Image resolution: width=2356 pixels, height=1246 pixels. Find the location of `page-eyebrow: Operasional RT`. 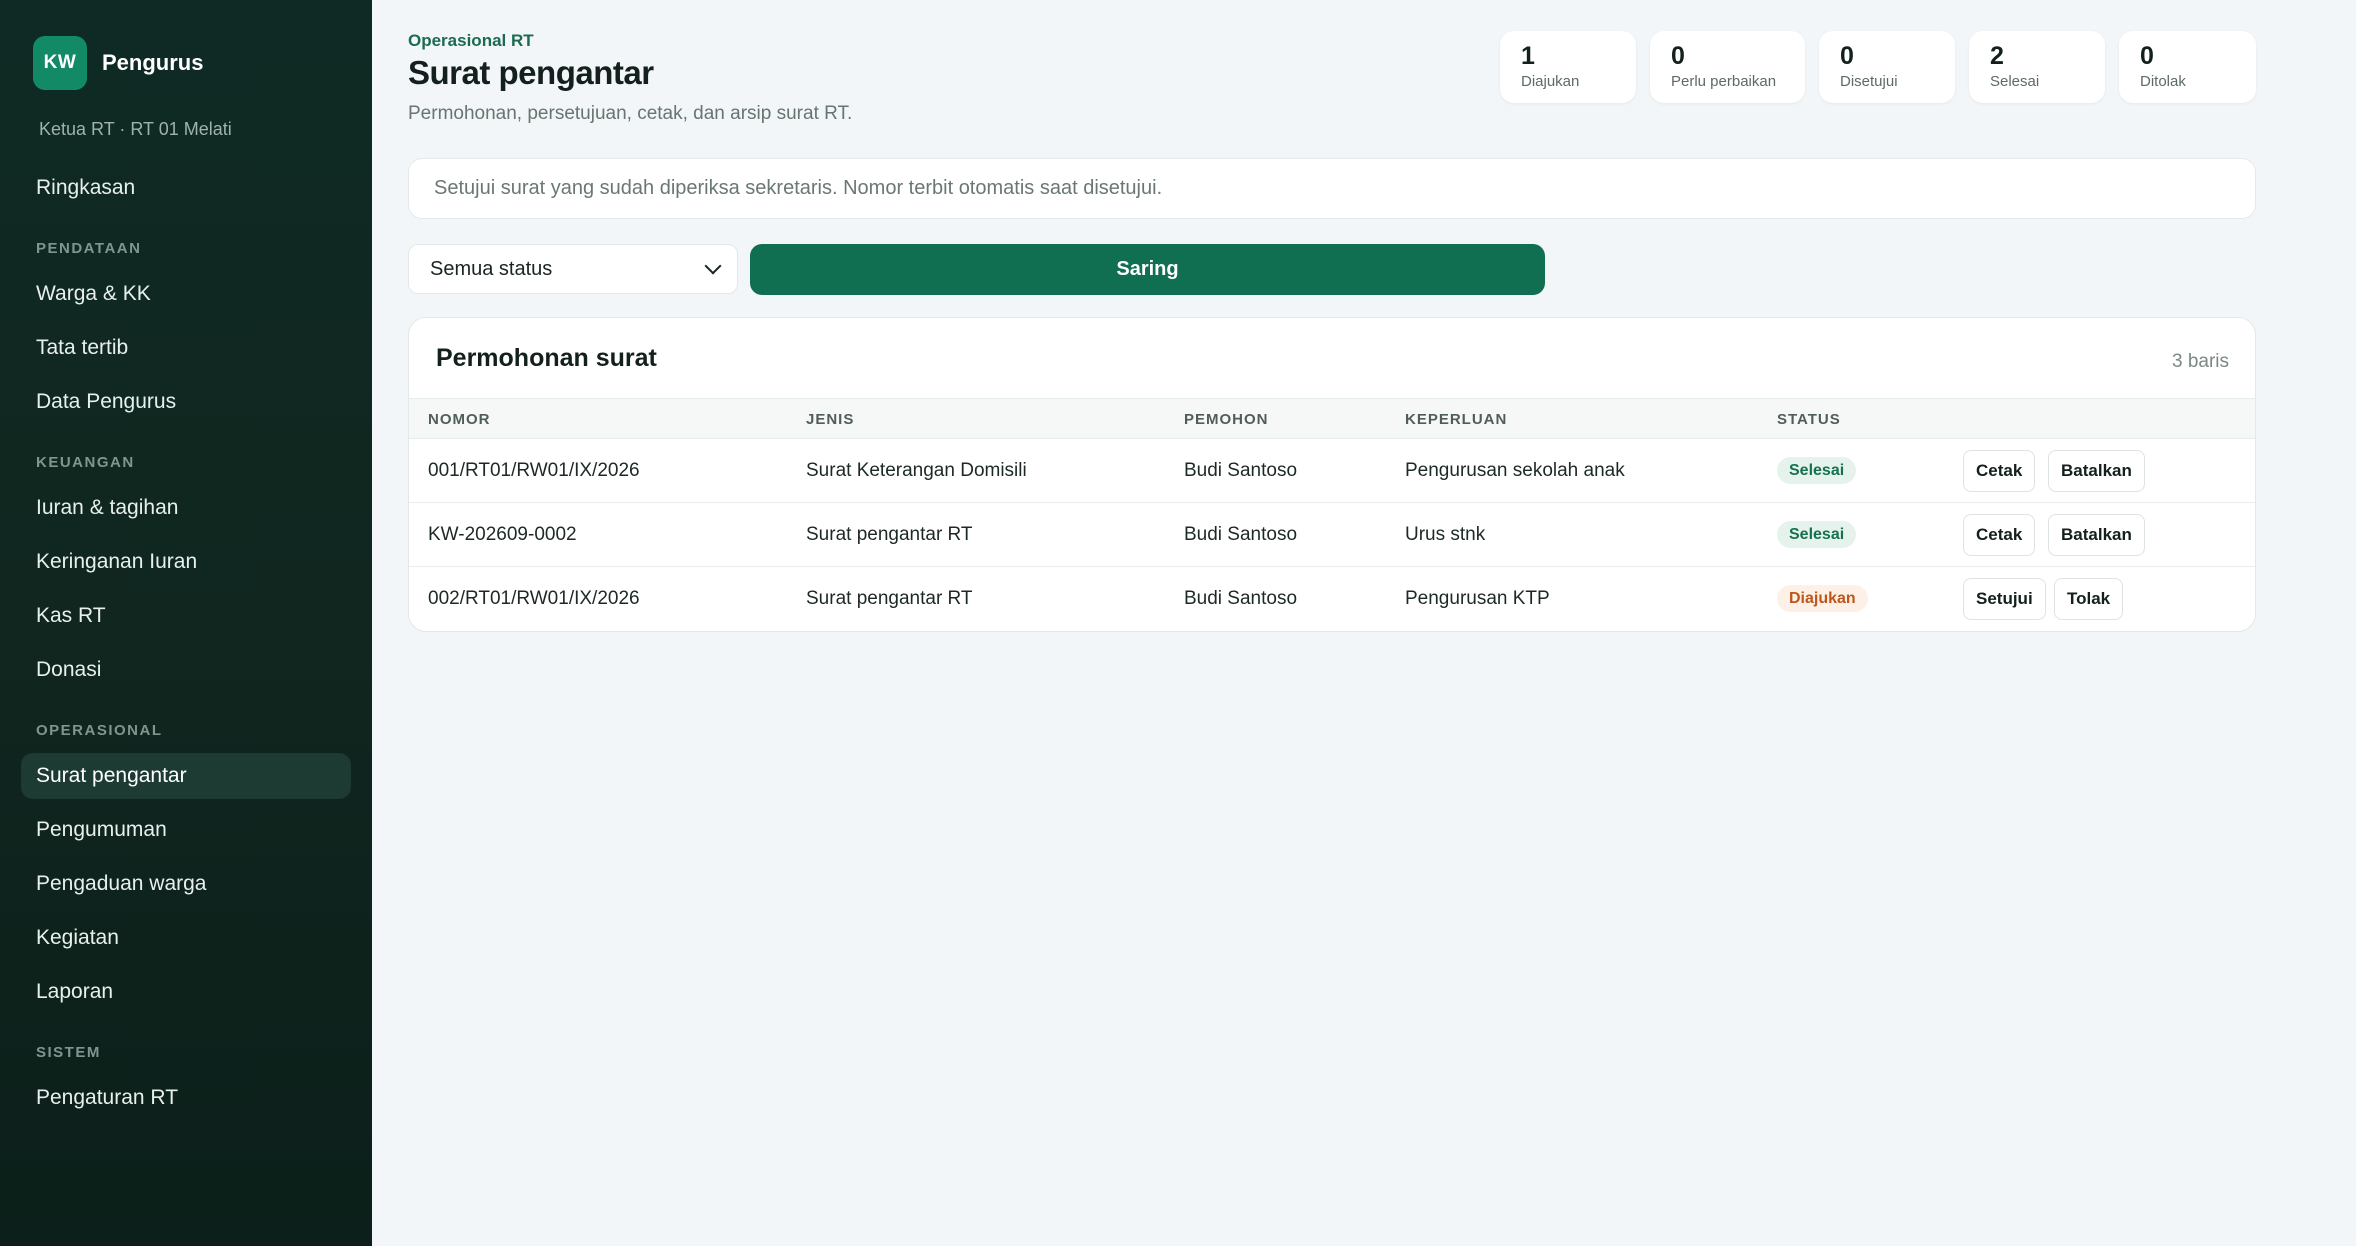

page-eyebrow: Operasional RT is located at coordinates (471, 40).